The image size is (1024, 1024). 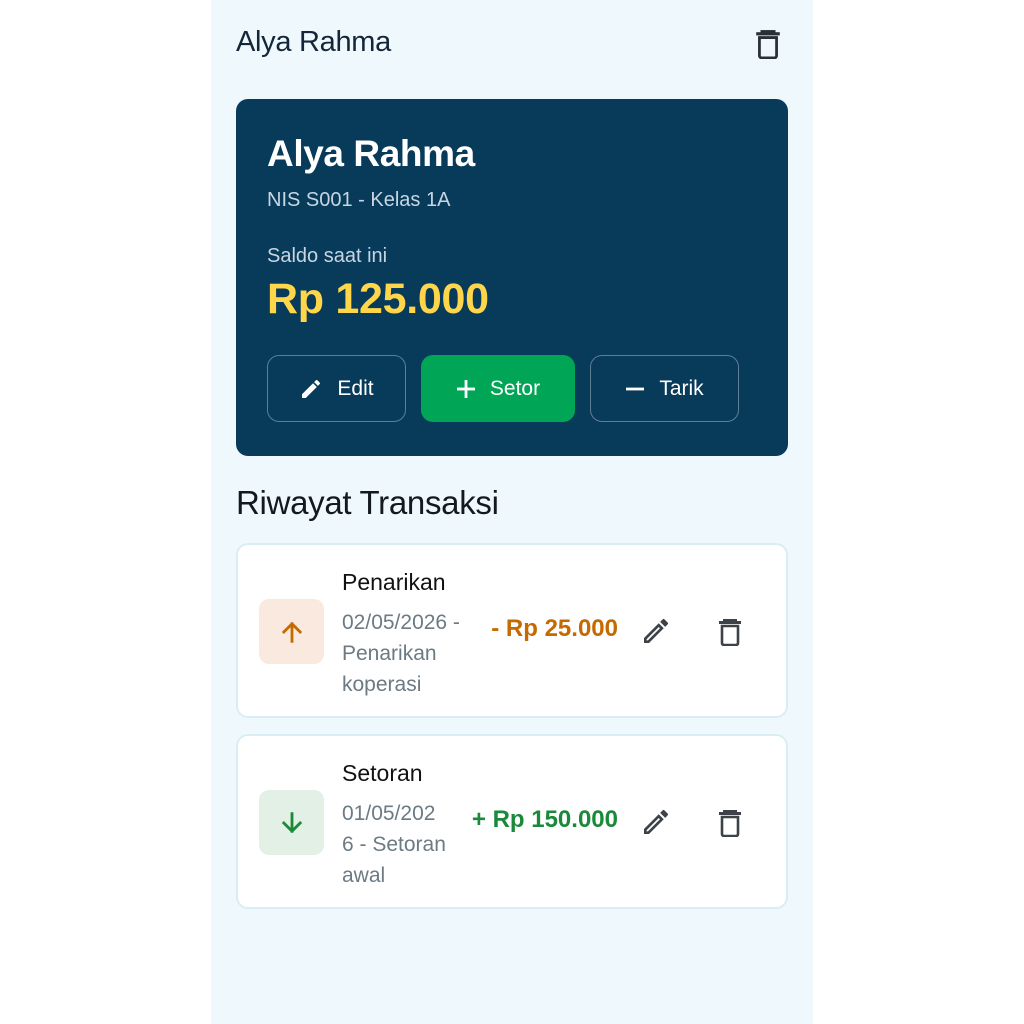 I want to click on student-id-class: NIS S001 - Kelas 1A, so click(x=359, y=200).